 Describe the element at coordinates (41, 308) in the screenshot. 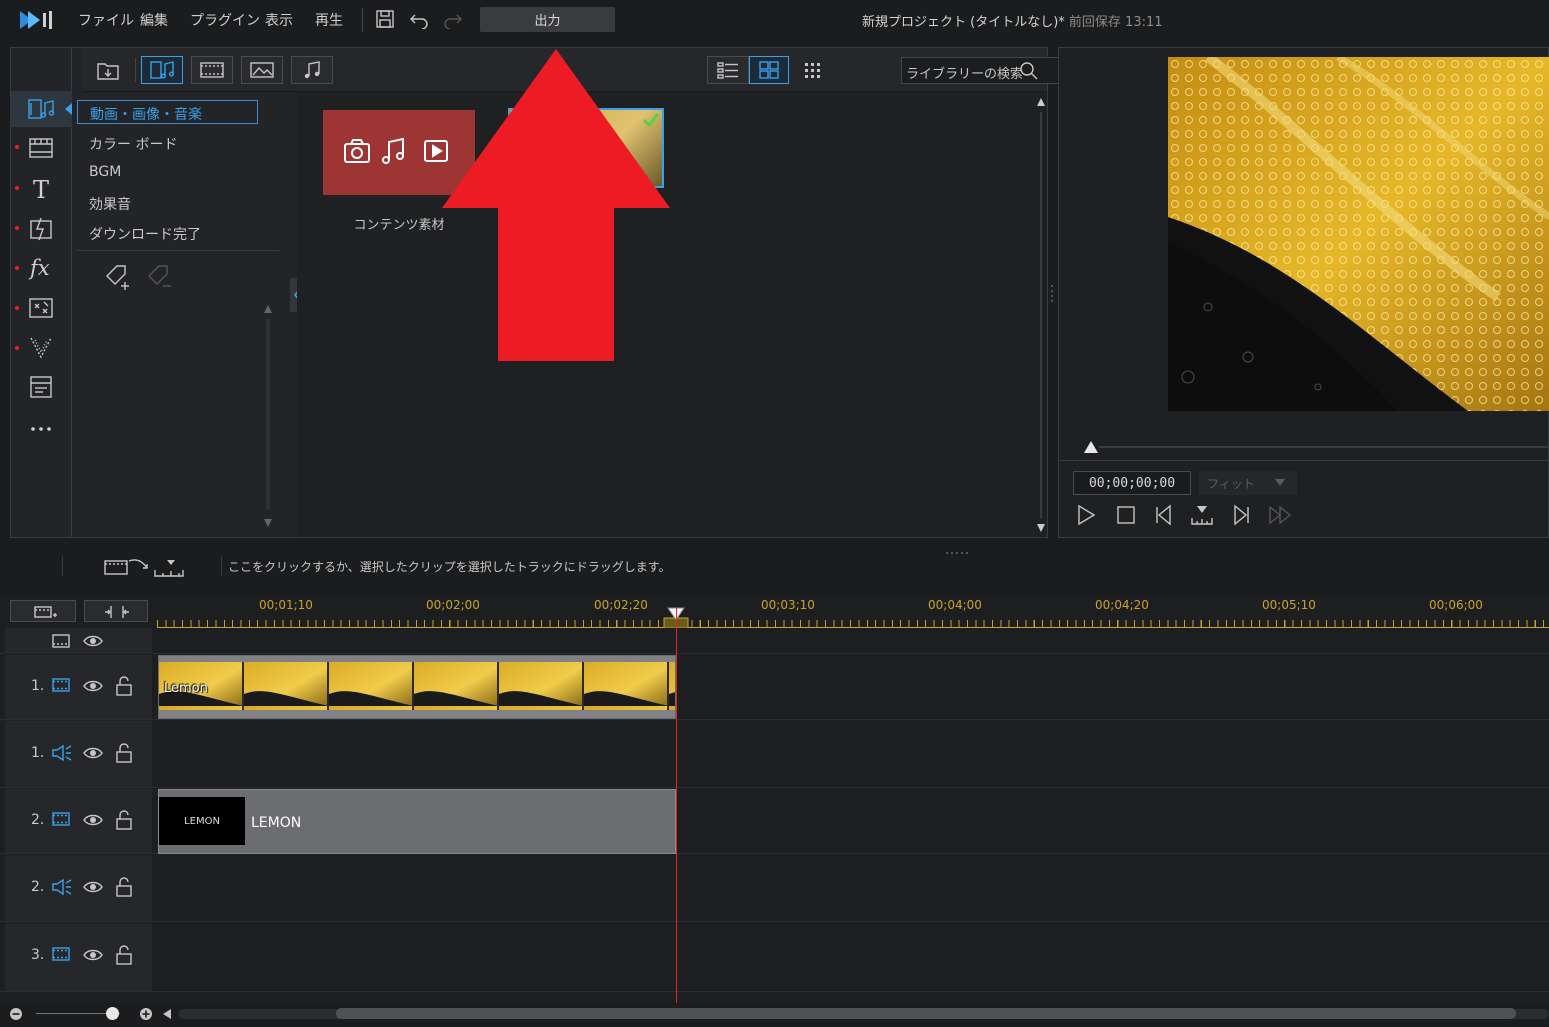

I see `pip-room-icon` at that location.